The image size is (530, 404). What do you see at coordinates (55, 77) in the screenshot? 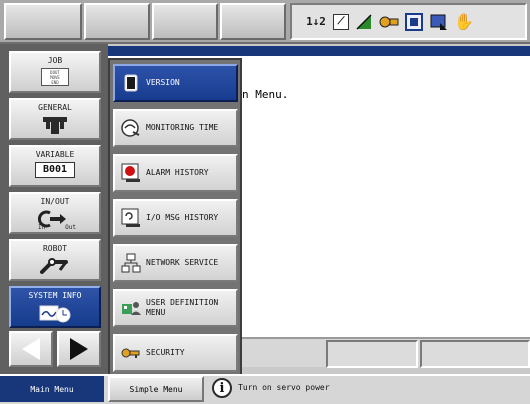
I see `job-icon: DOUT MOVE END` at bounding box center [55, 77].